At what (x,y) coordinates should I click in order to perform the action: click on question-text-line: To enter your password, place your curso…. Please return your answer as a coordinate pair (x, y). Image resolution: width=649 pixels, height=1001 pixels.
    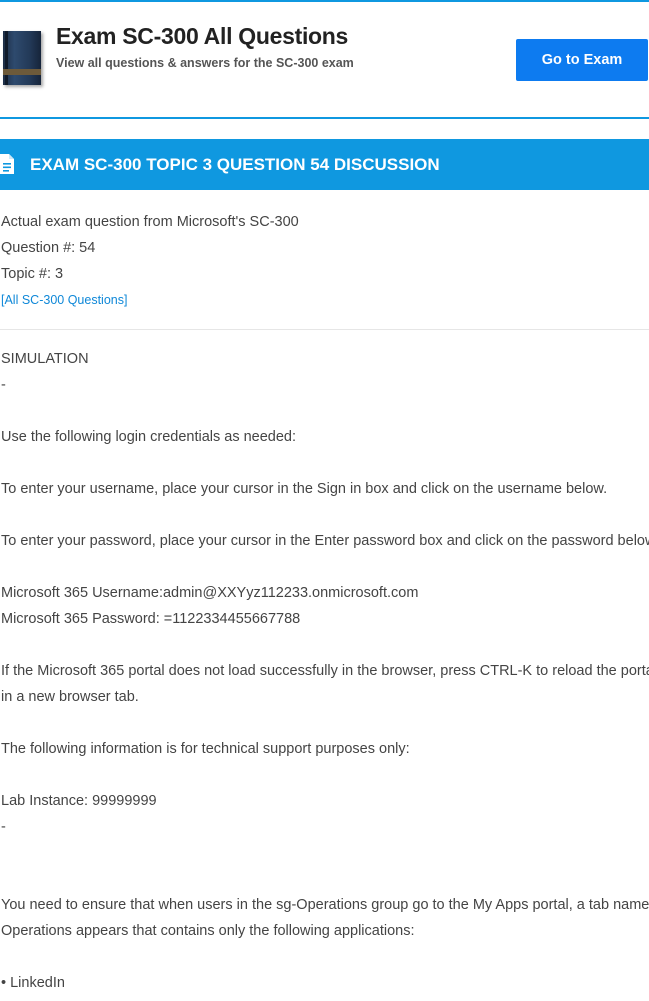
    Looking at the image, I should click on (325, 541).